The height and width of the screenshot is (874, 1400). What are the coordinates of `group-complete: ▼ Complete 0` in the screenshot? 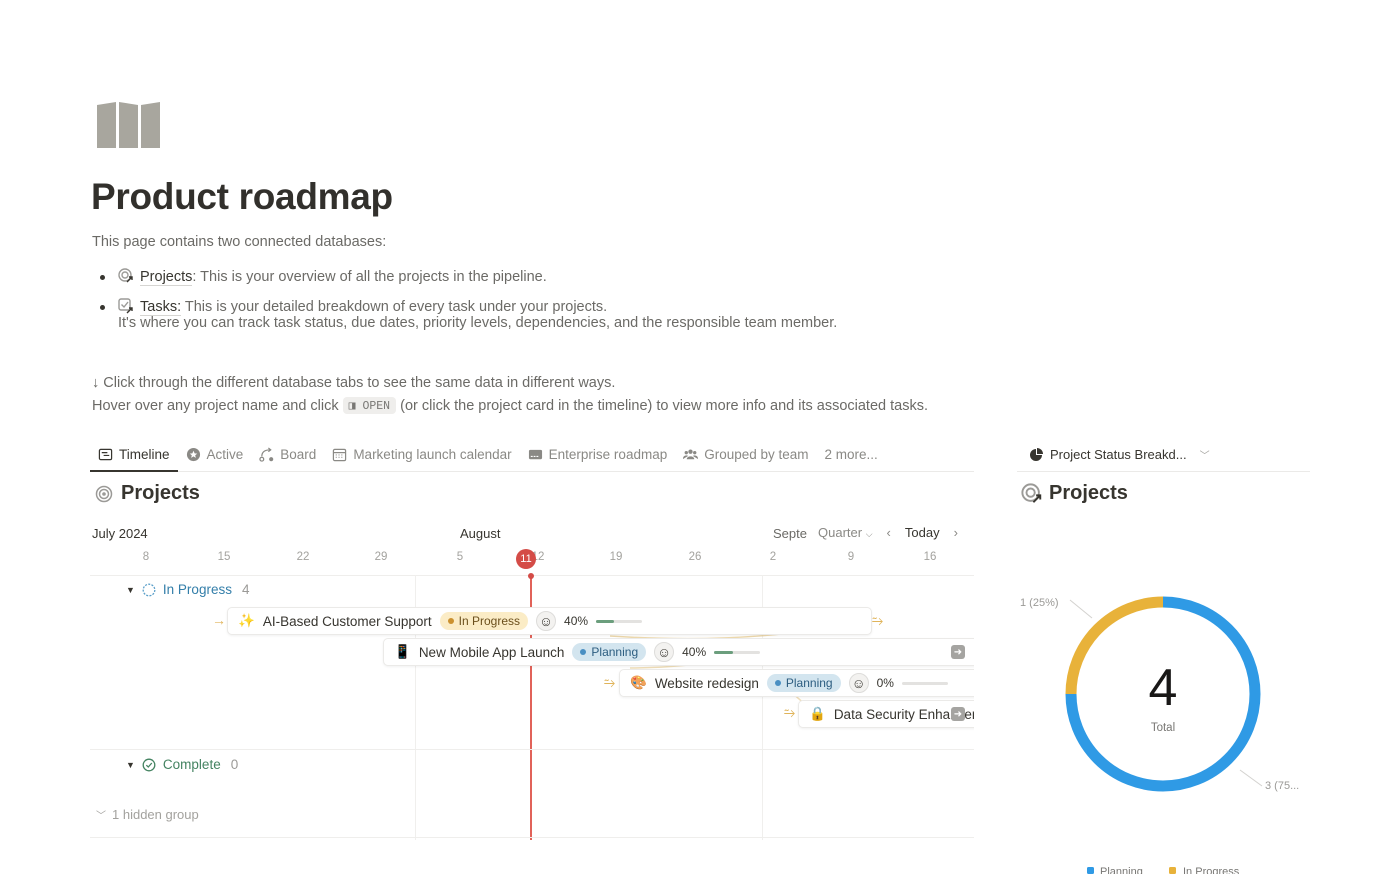 It's located at (182, 764).